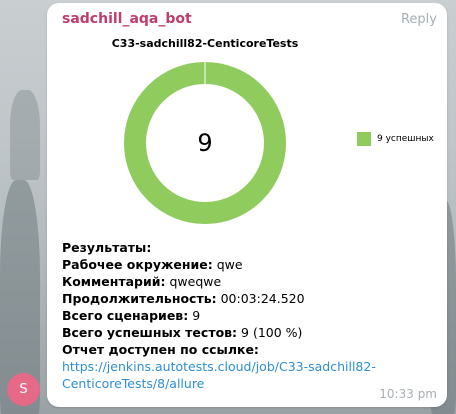 The height and width of the screenshot is (414, 456). What do you see at coordinates (131, 315) in the screenshot?
I see `scenarios-row: Всего сценариев: 9` at bounding box center [131, 315].